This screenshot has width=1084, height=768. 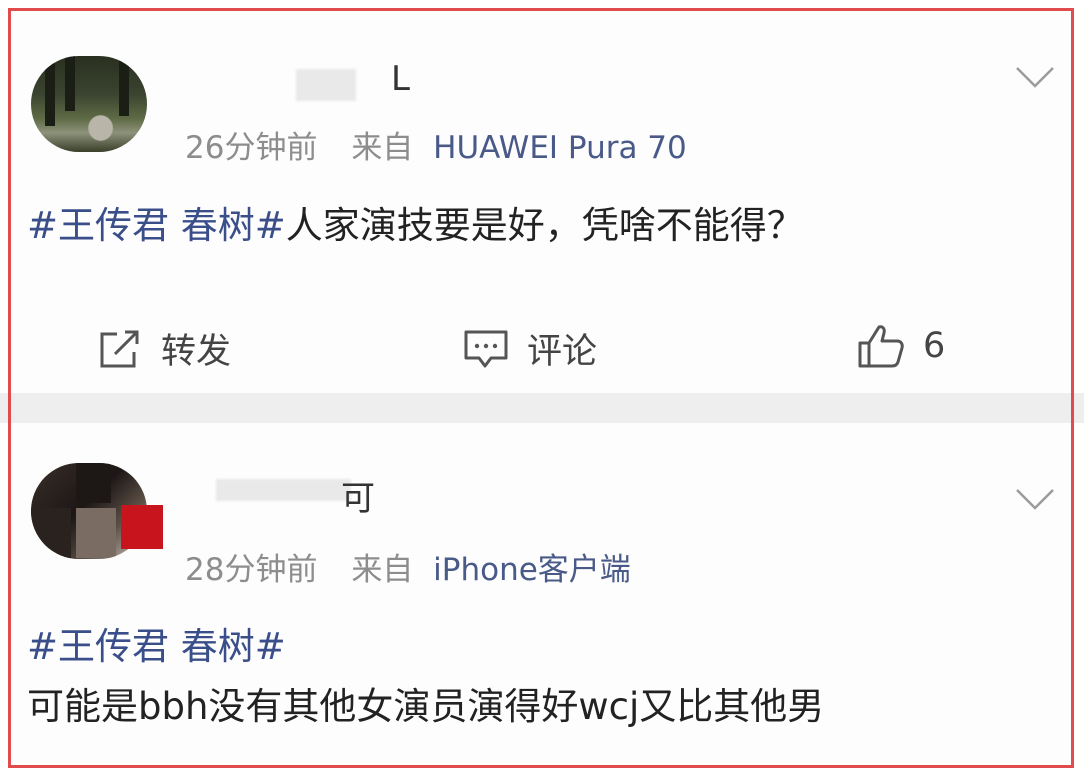 What do you see at coordinates (562, 352) in the screenshot?
I see `comment-label: 评论` at bounding box center [562, 352].